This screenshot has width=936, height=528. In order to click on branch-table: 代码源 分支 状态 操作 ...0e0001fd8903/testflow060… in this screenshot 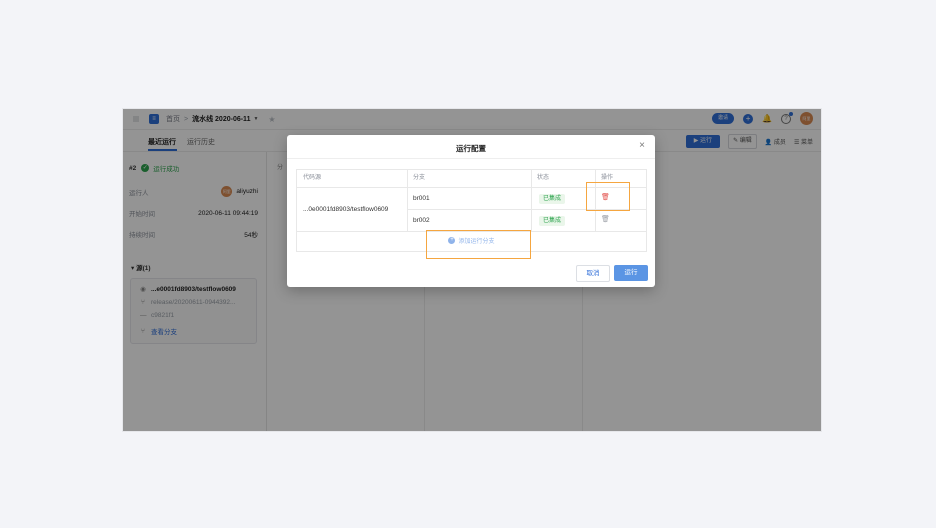, I will do `click(471, 214)`.